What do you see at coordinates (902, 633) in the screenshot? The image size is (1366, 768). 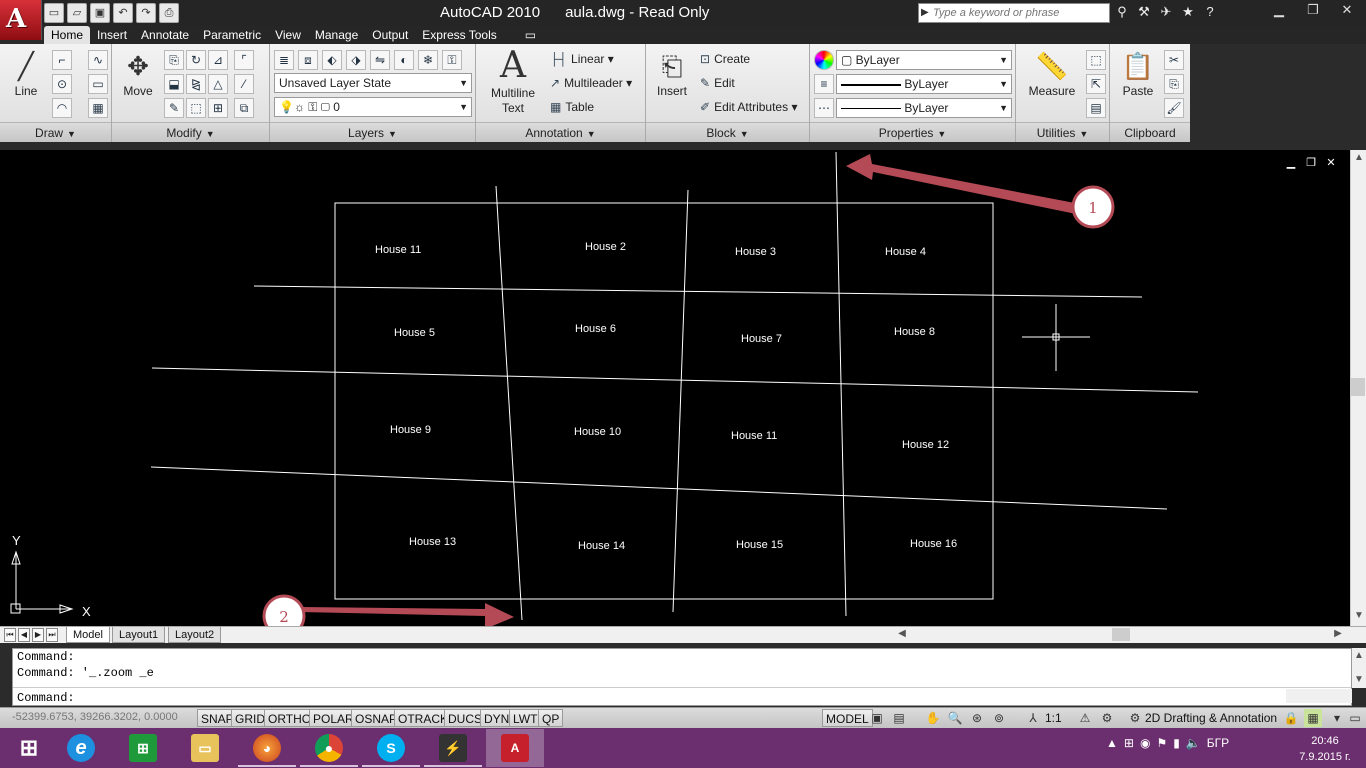 I see `scroll-left-icon: ◀` at bounding box center [902, 633].